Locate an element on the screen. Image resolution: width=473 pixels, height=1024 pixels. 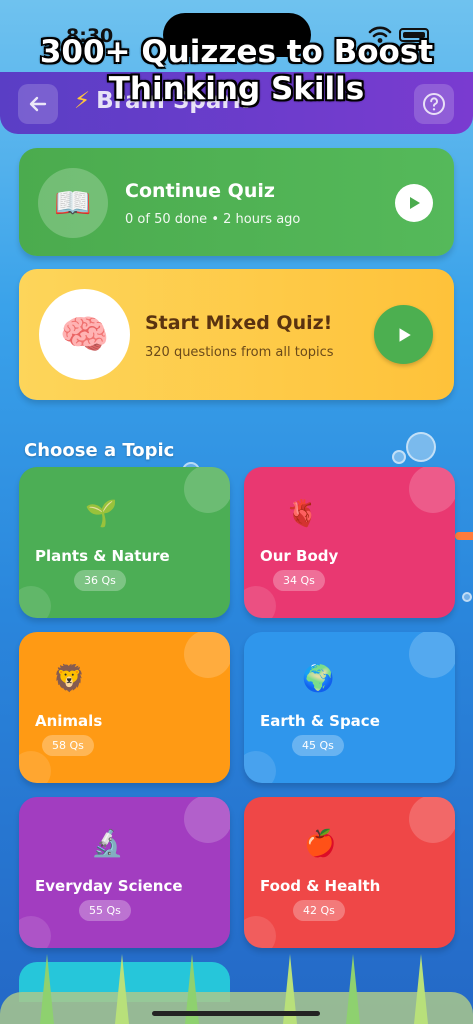
question-count-badge: 36 Qs is located at coordinates (100, 580).